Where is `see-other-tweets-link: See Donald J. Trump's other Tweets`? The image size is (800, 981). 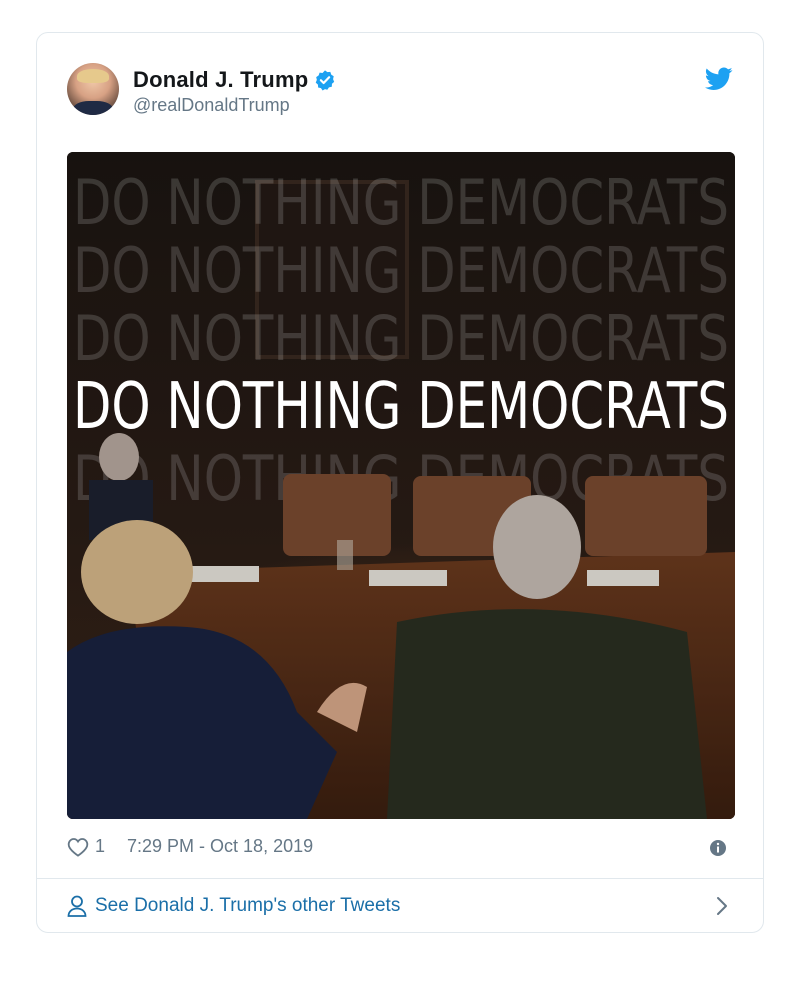
see-other-tweets-link: See Donald J. Trump's other Tweets is located at coordinates (400, 906).